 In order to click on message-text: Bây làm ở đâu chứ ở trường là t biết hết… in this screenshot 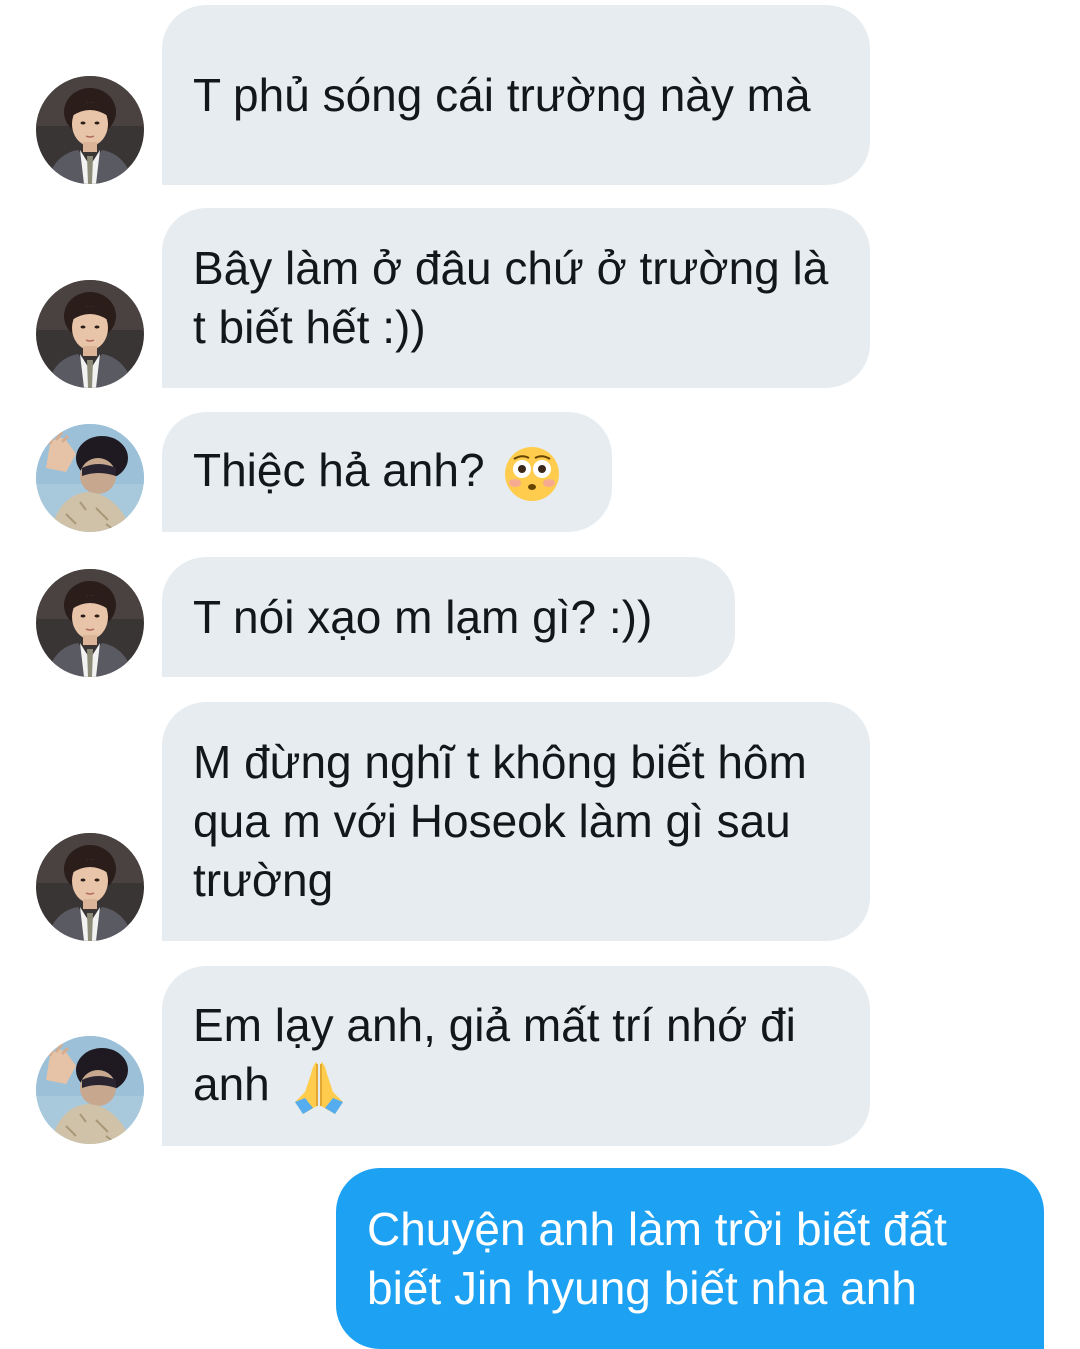, I will do `click(511, 297)`.